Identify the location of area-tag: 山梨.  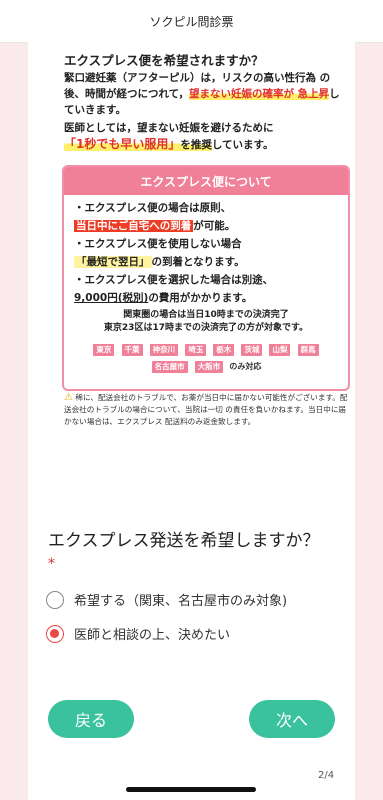
(280, 350).